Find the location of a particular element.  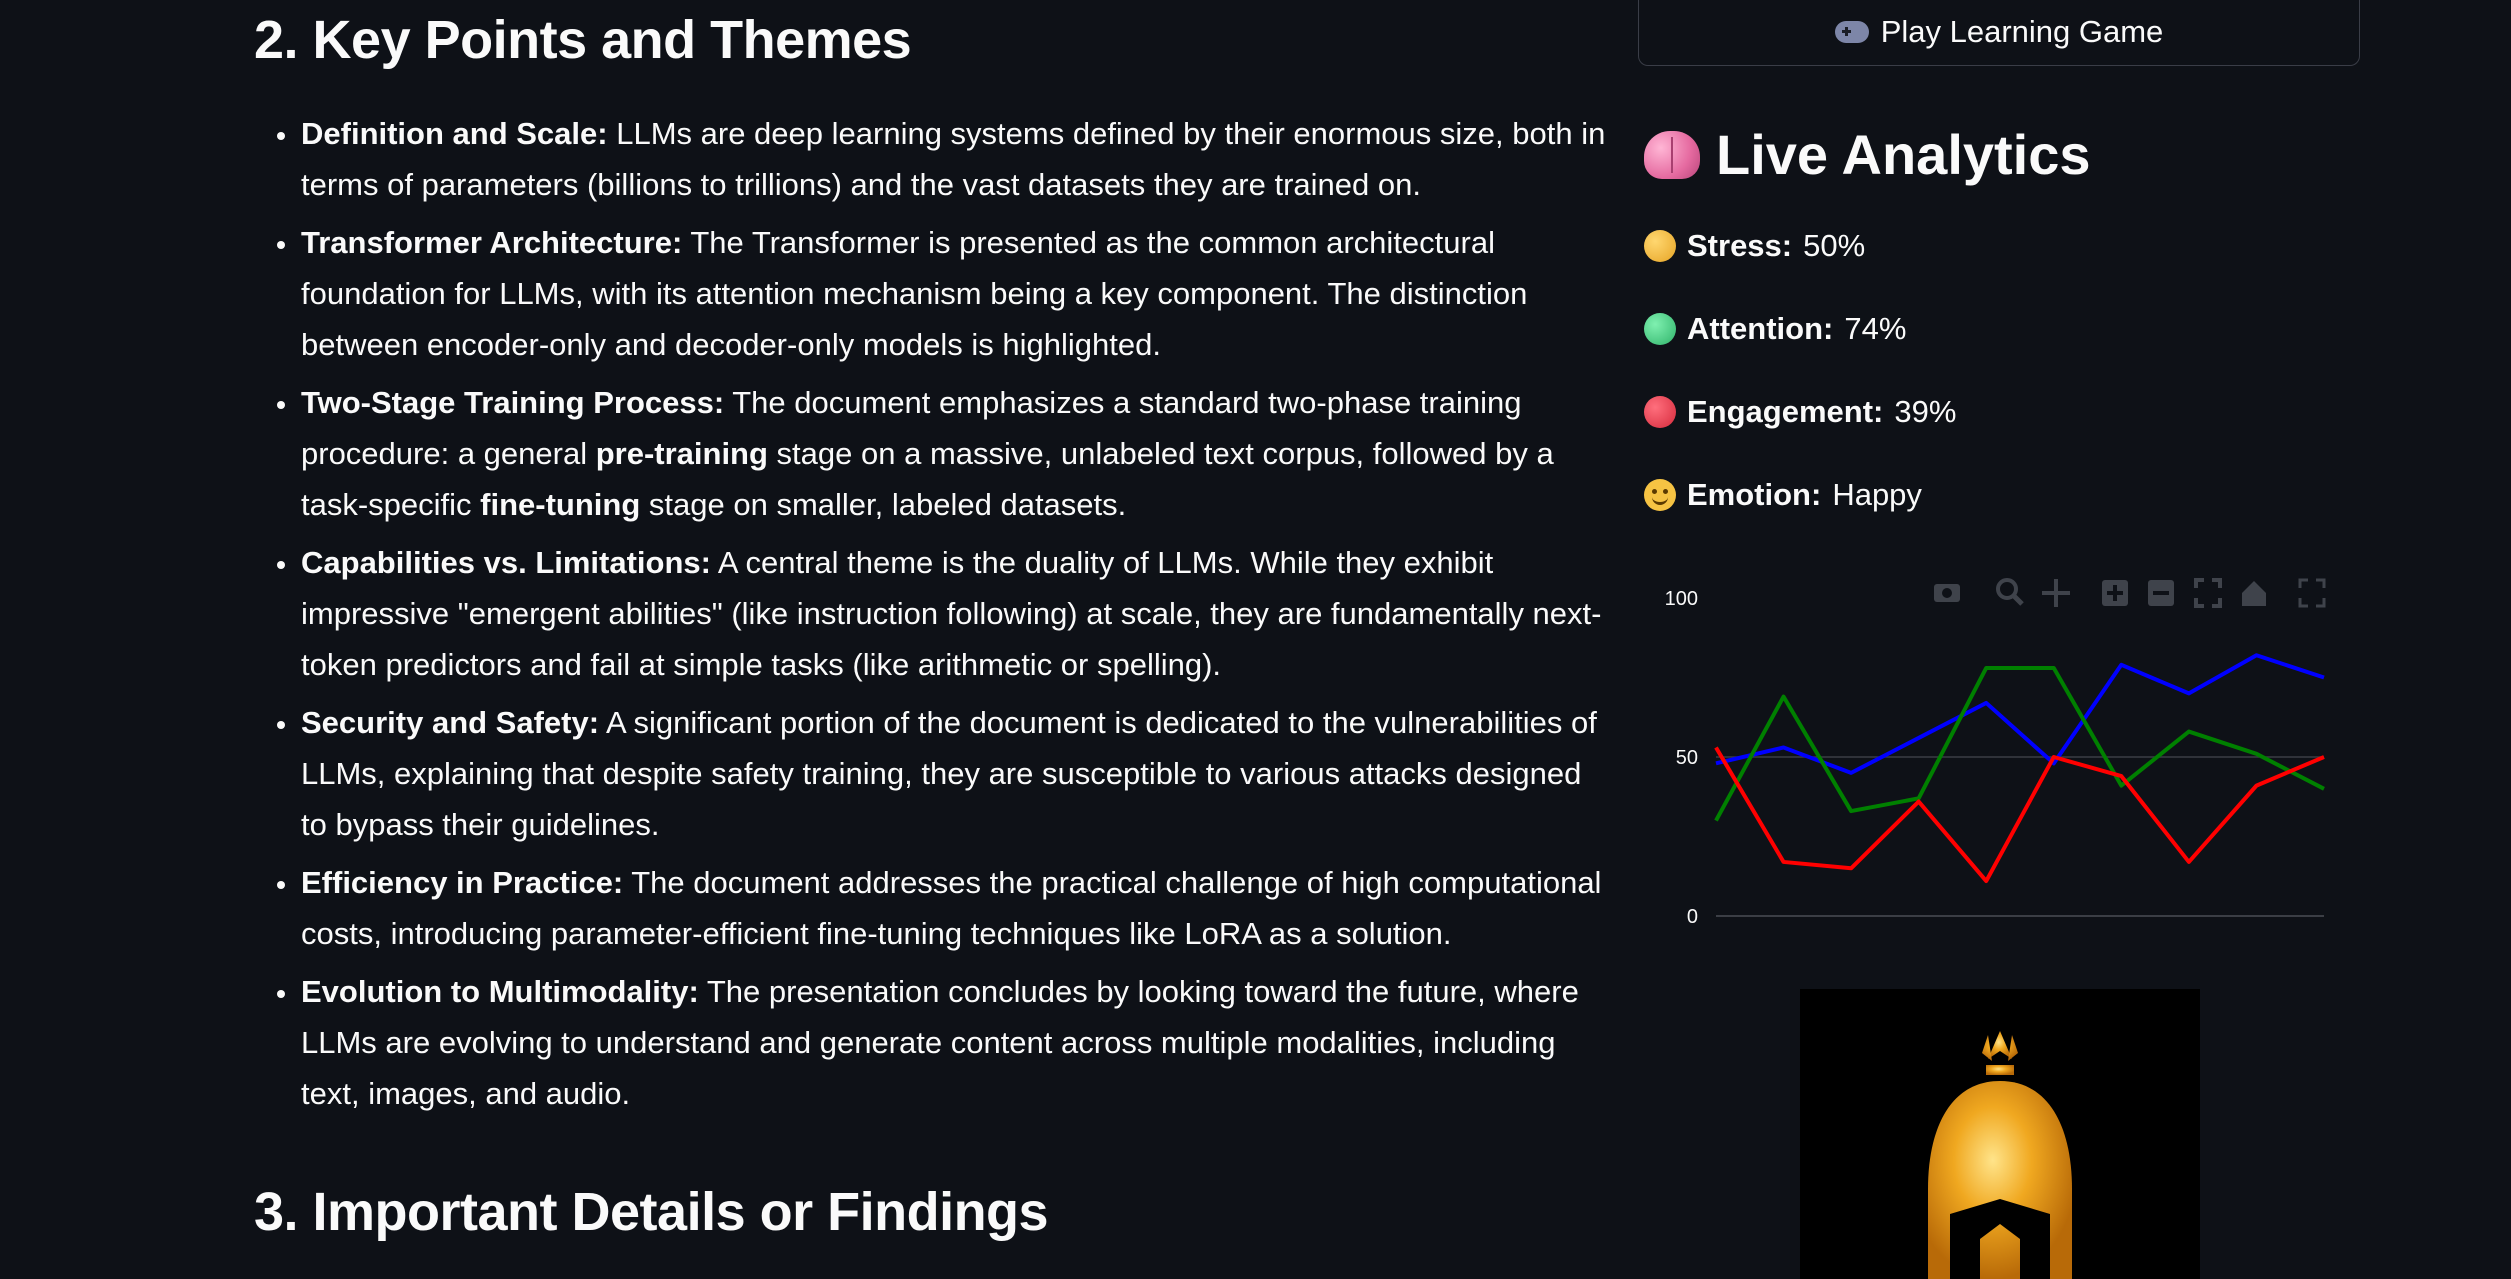

section-heading-key-points: 2. Key Points and Themes is located at coordinates (583, 40).